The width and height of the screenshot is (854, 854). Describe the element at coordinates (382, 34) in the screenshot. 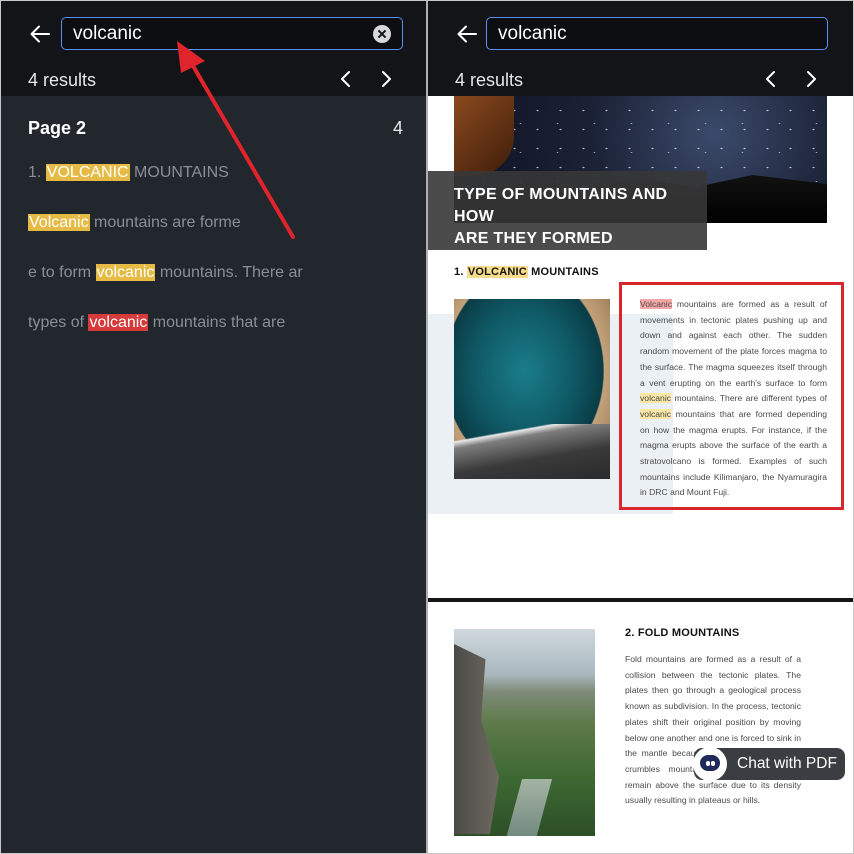

I see `clear-icon` at that location.